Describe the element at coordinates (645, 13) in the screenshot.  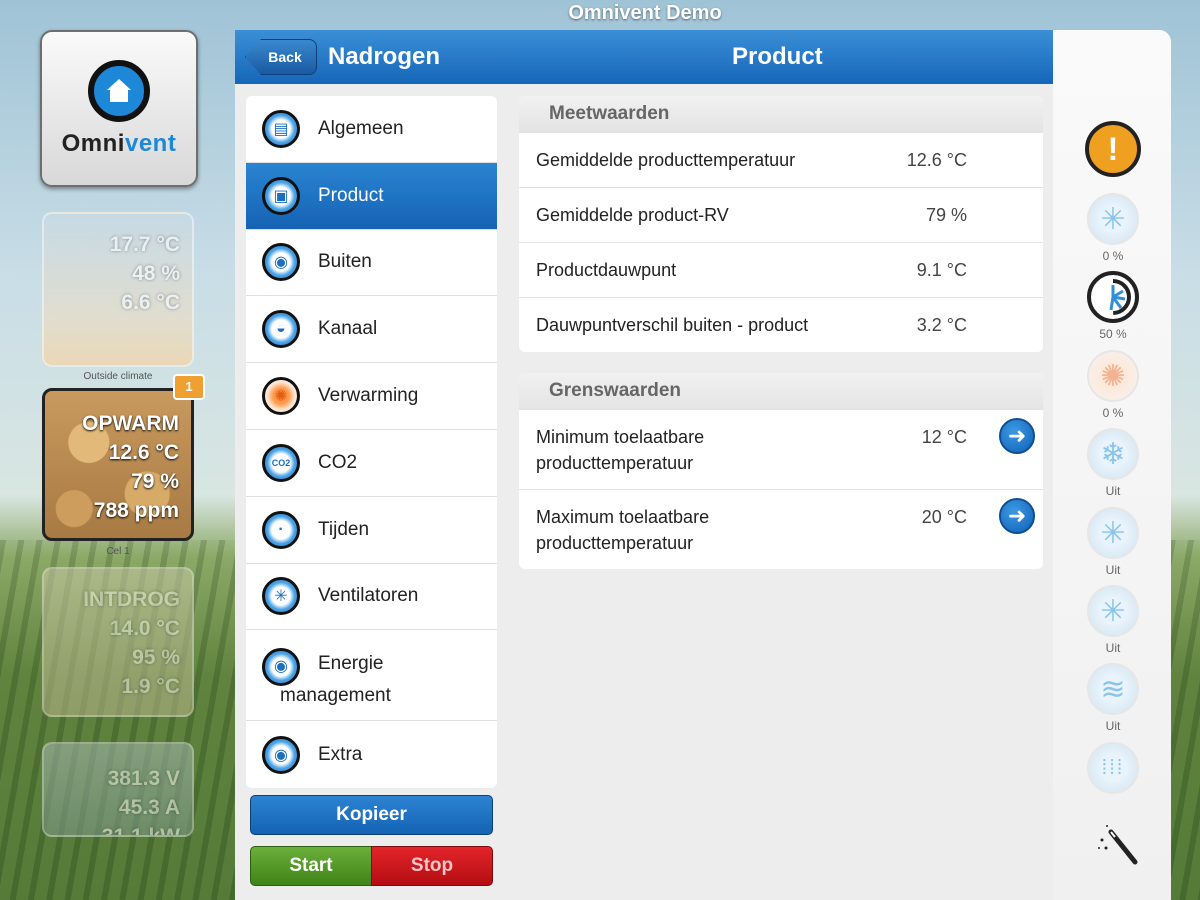
I see `app-title: Omnivent Demo` at that location.